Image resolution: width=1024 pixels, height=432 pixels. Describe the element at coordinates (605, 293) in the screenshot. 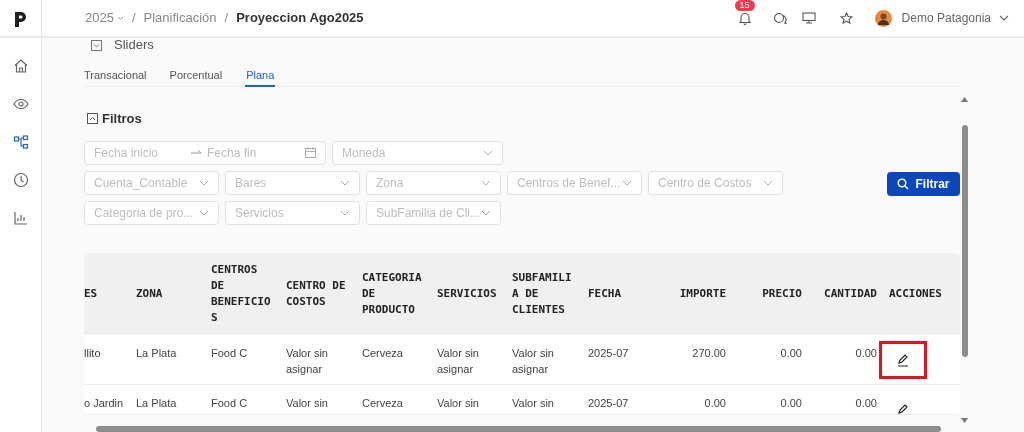

I see `column-header: FECHA` at that location.